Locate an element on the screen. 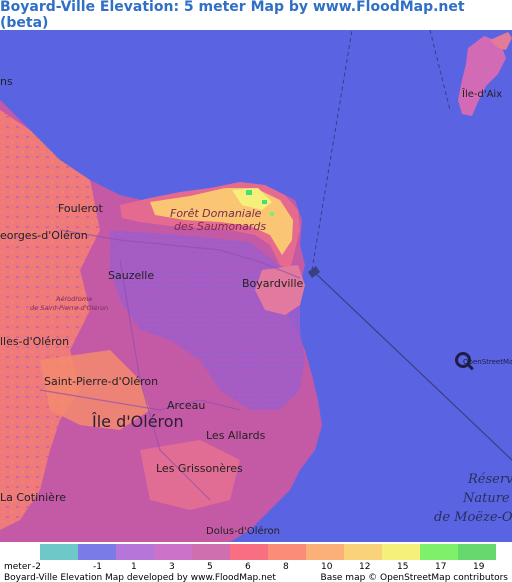 Image resolution: width=512 pixels, height=582 pixels. legend-value-label: -2 is located at coordinates (36, 567).